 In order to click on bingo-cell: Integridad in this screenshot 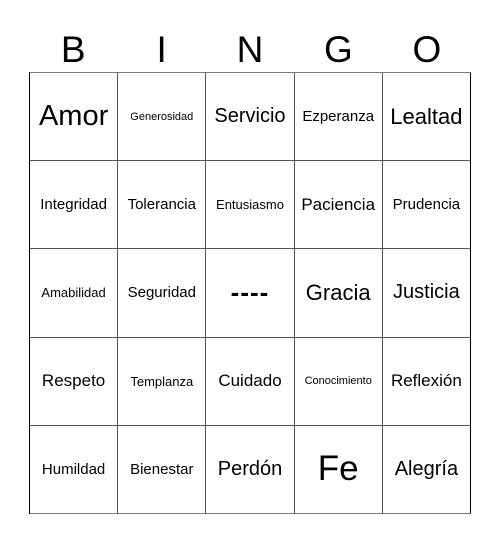, I will do `click(74, 205)`.